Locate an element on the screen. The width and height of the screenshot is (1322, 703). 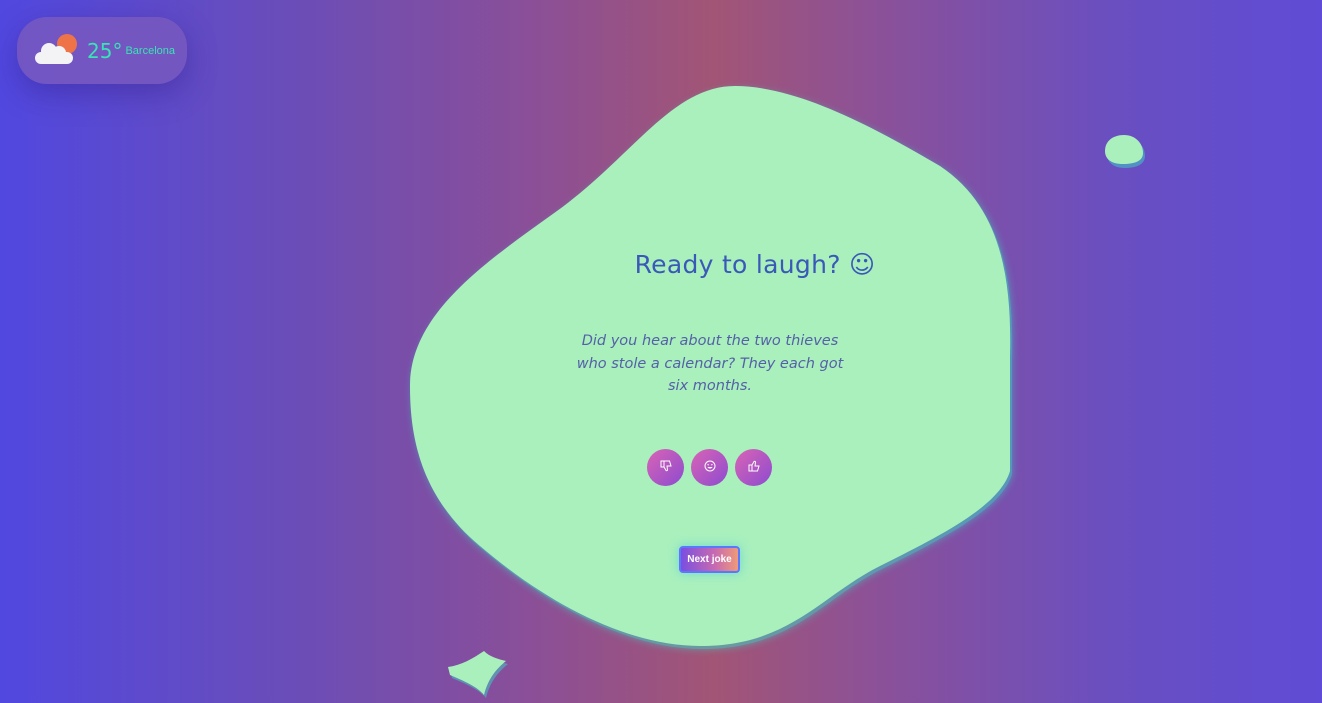
laugh-button is located at coordinates (709, 467).